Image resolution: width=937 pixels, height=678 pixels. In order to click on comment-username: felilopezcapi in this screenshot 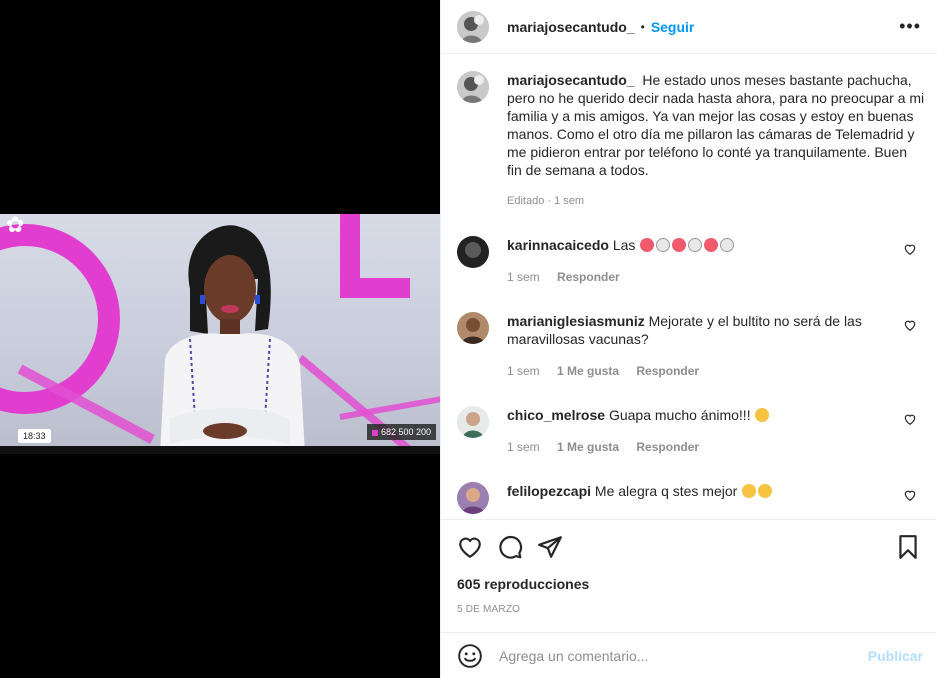, I will do `click(549, 491)`.